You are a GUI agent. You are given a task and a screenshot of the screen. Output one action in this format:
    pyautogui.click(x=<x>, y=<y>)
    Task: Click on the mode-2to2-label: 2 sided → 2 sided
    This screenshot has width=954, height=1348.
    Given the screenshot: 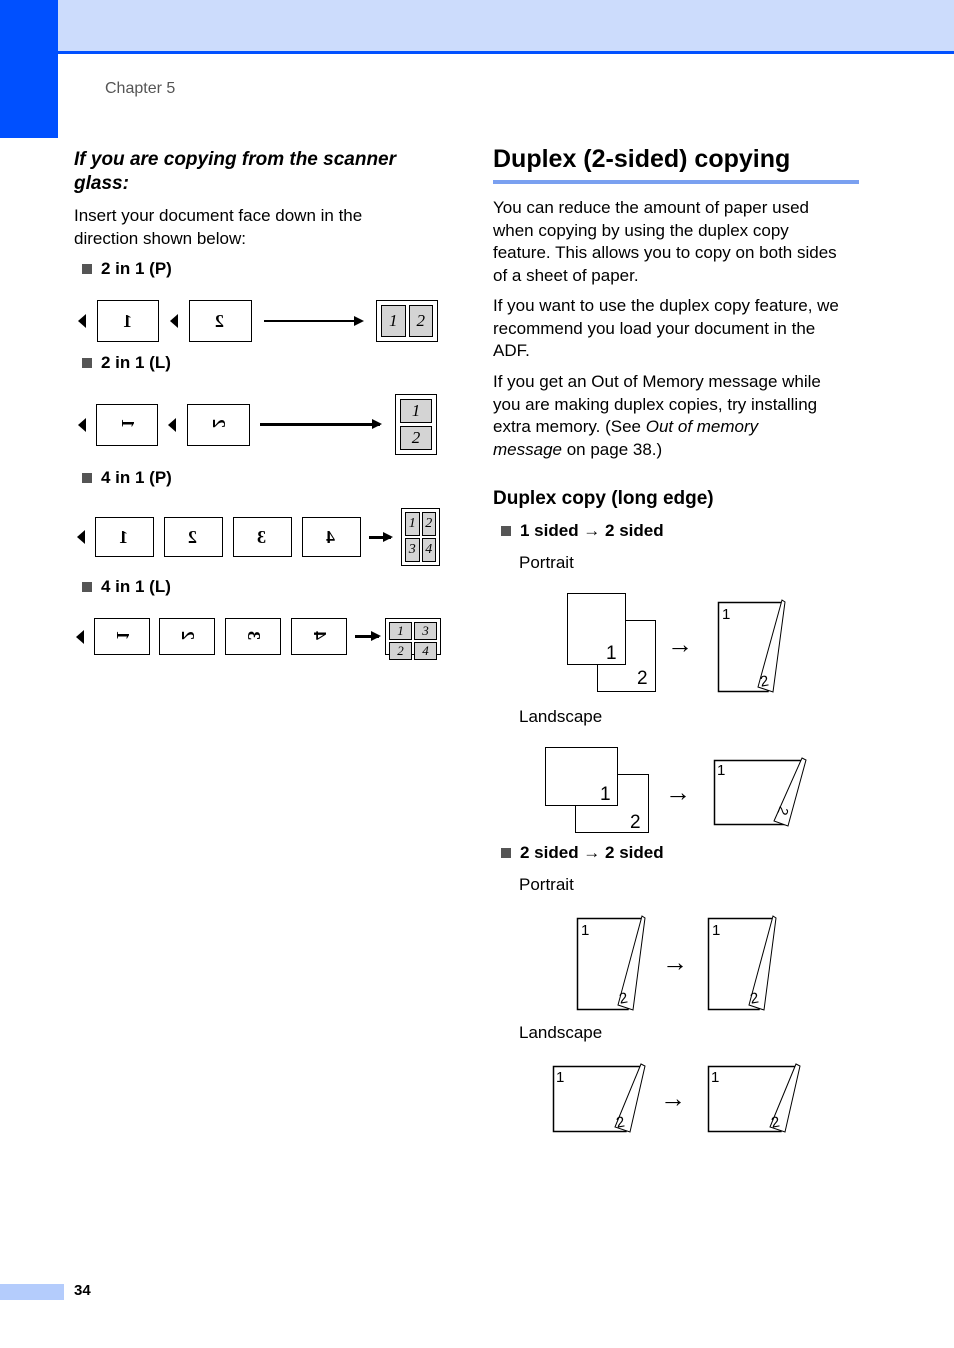 What is the action you would take?
    pyautogui.click(x=582, y=853)
    